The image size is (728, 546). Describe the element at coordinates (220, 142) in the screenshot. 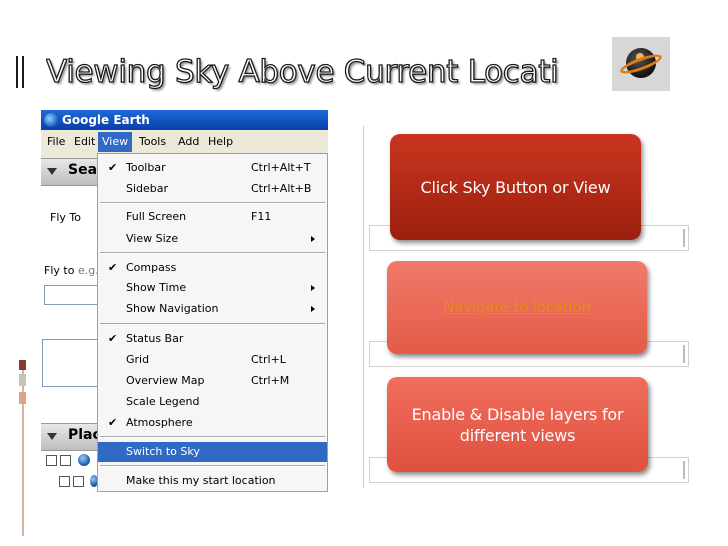

I see `menu-help: Help` at that location.